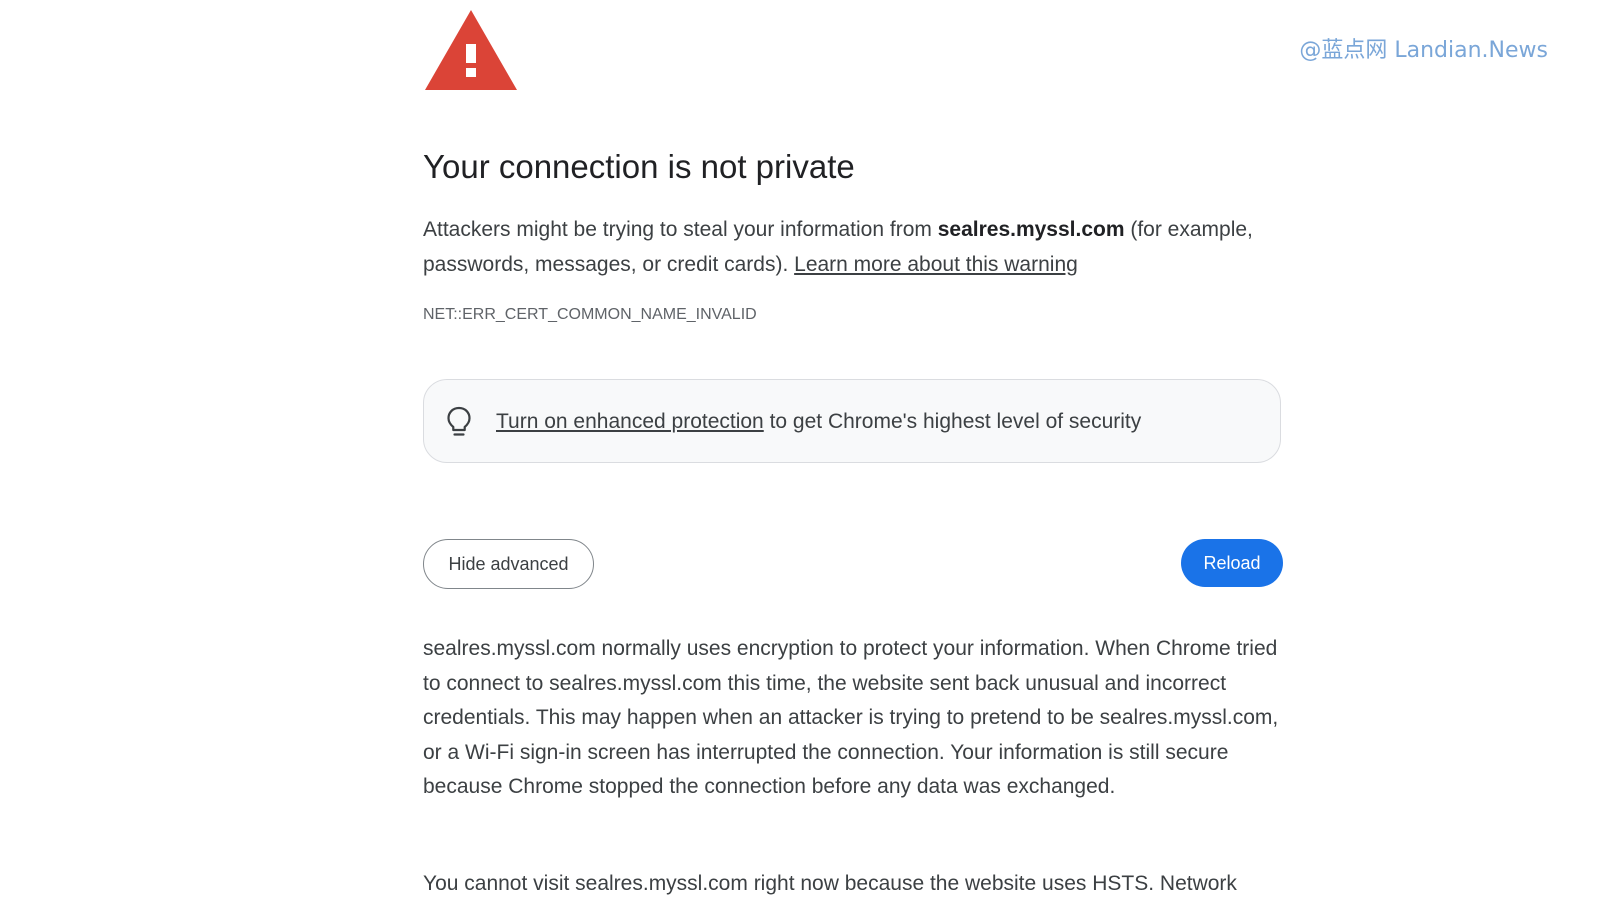 Image resolution: width=1600 pixels, height=900 pixels. Describe the element at coordinates (1423, 50) in the screenshot. I see `watermark: @蓝点网 Landian.News` at that location.